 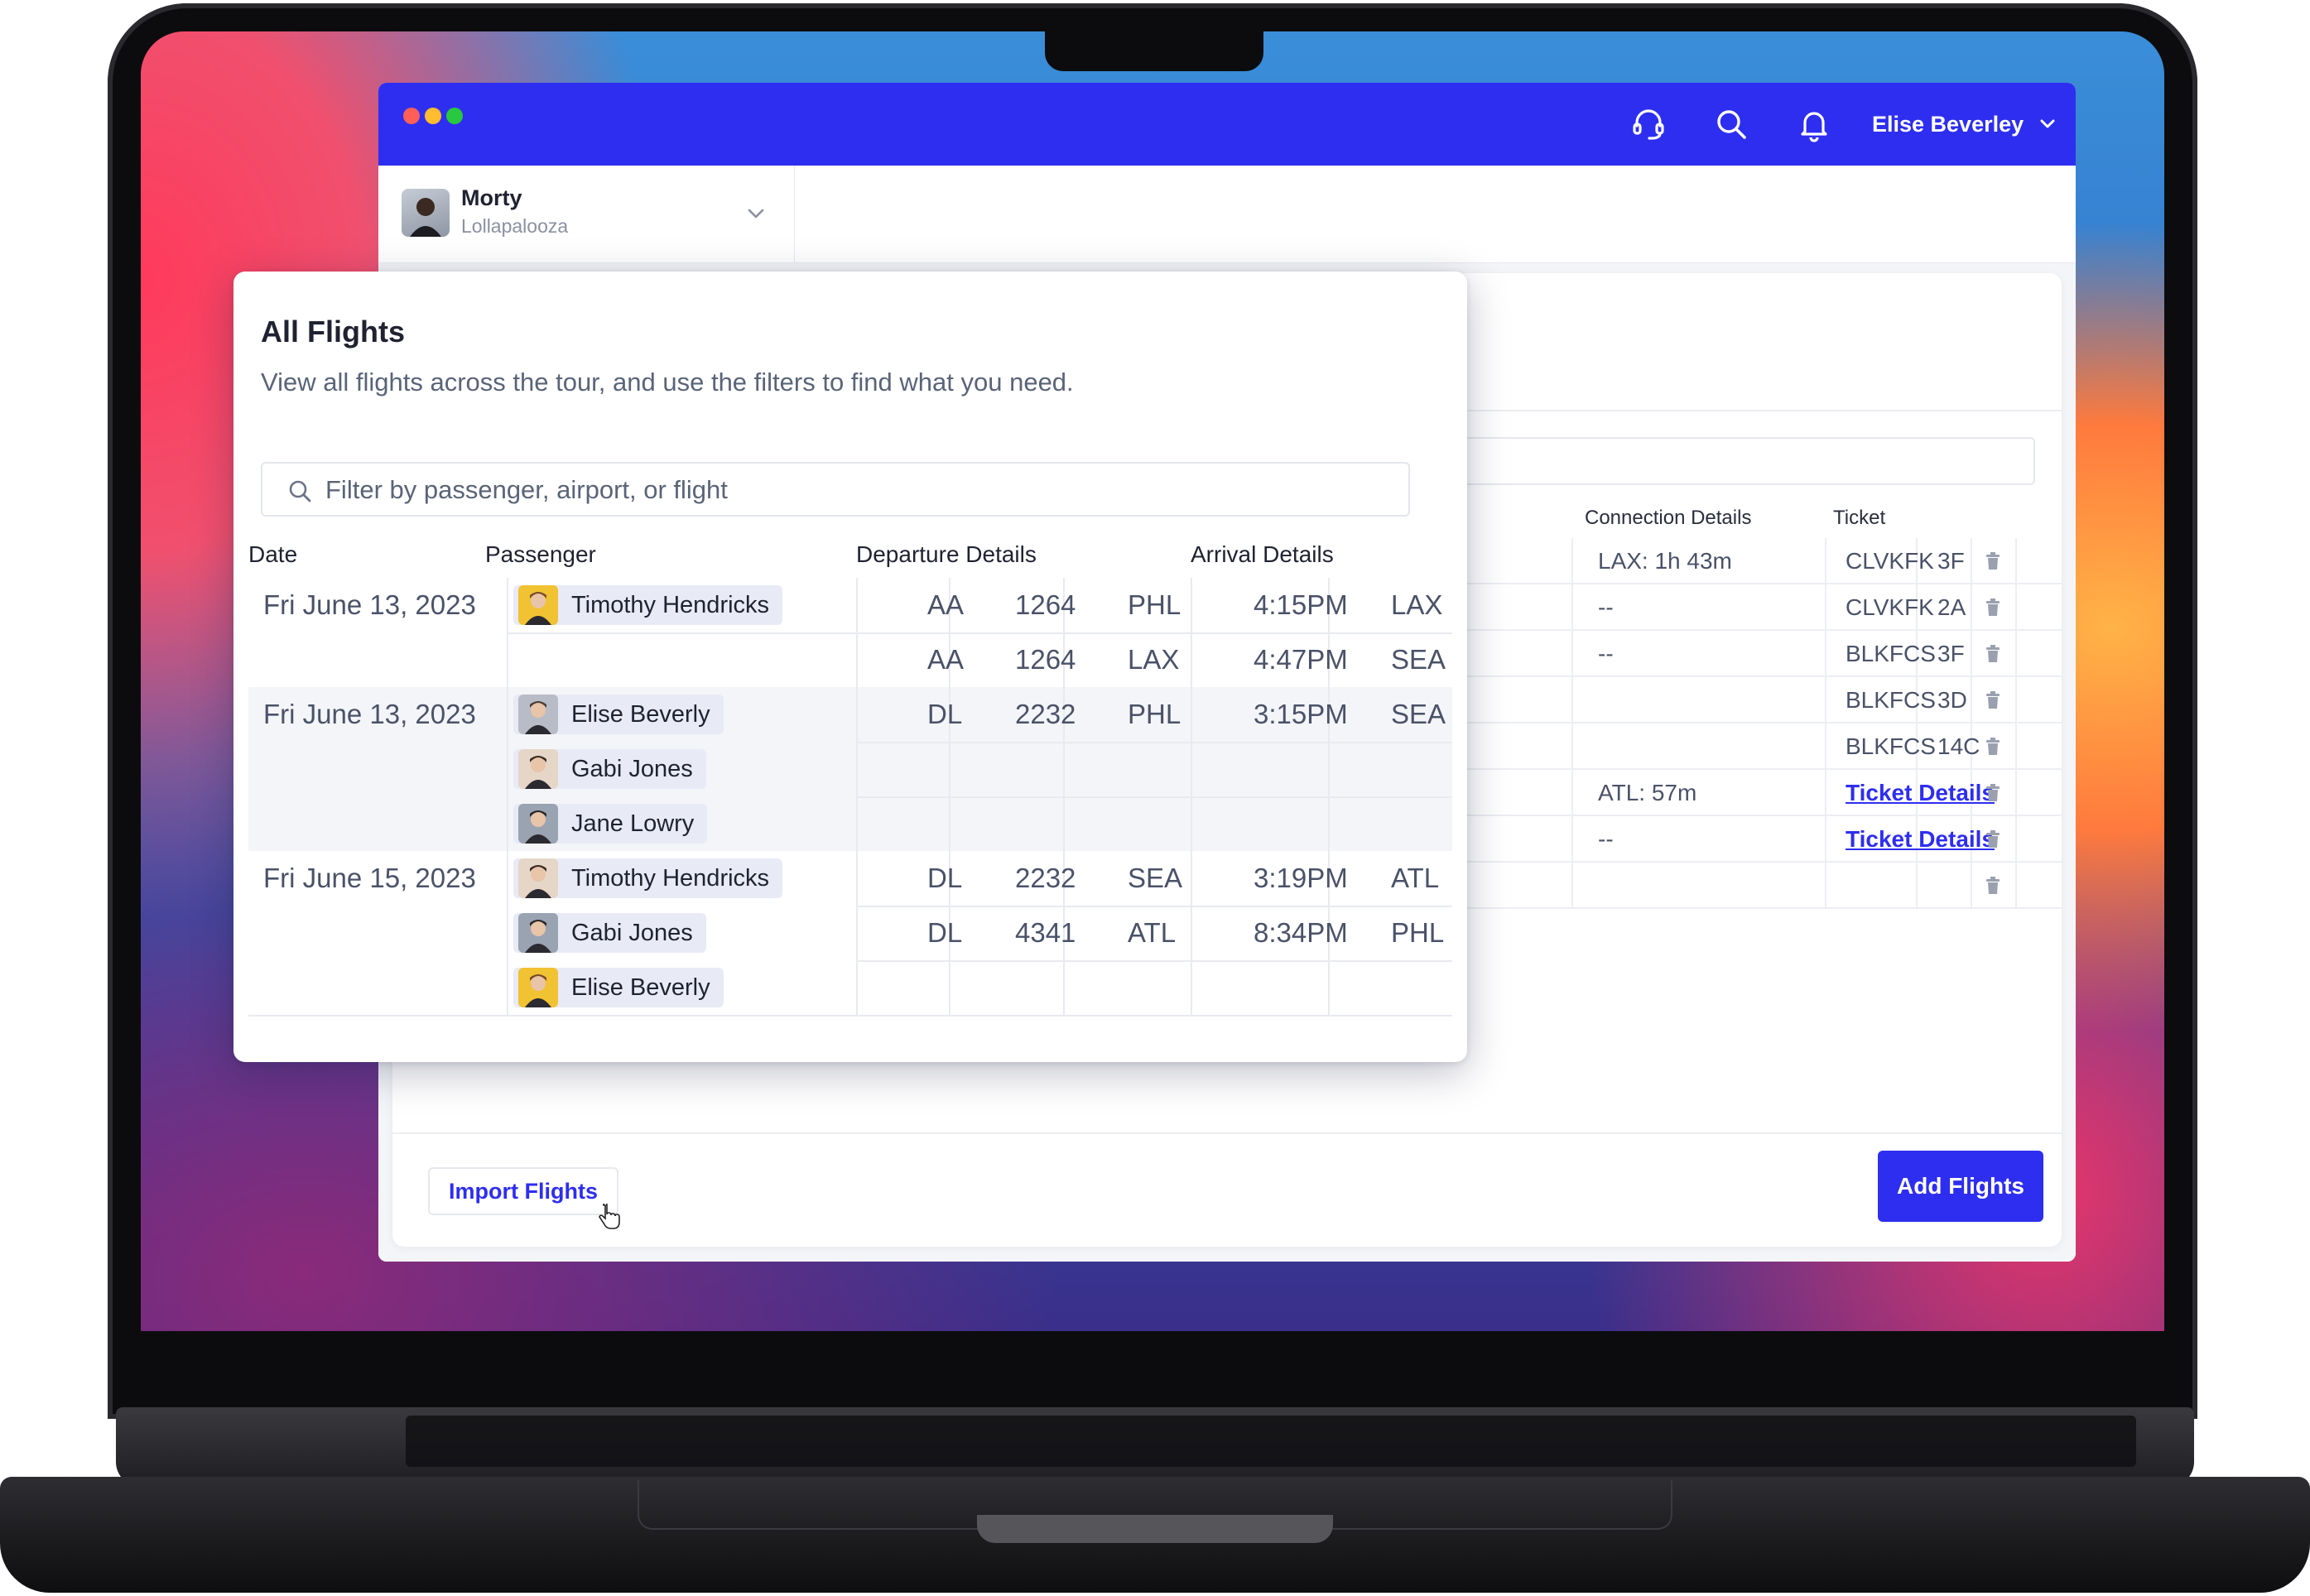 I want to click on seat-number: 3D, so click(x=1952, y=700).